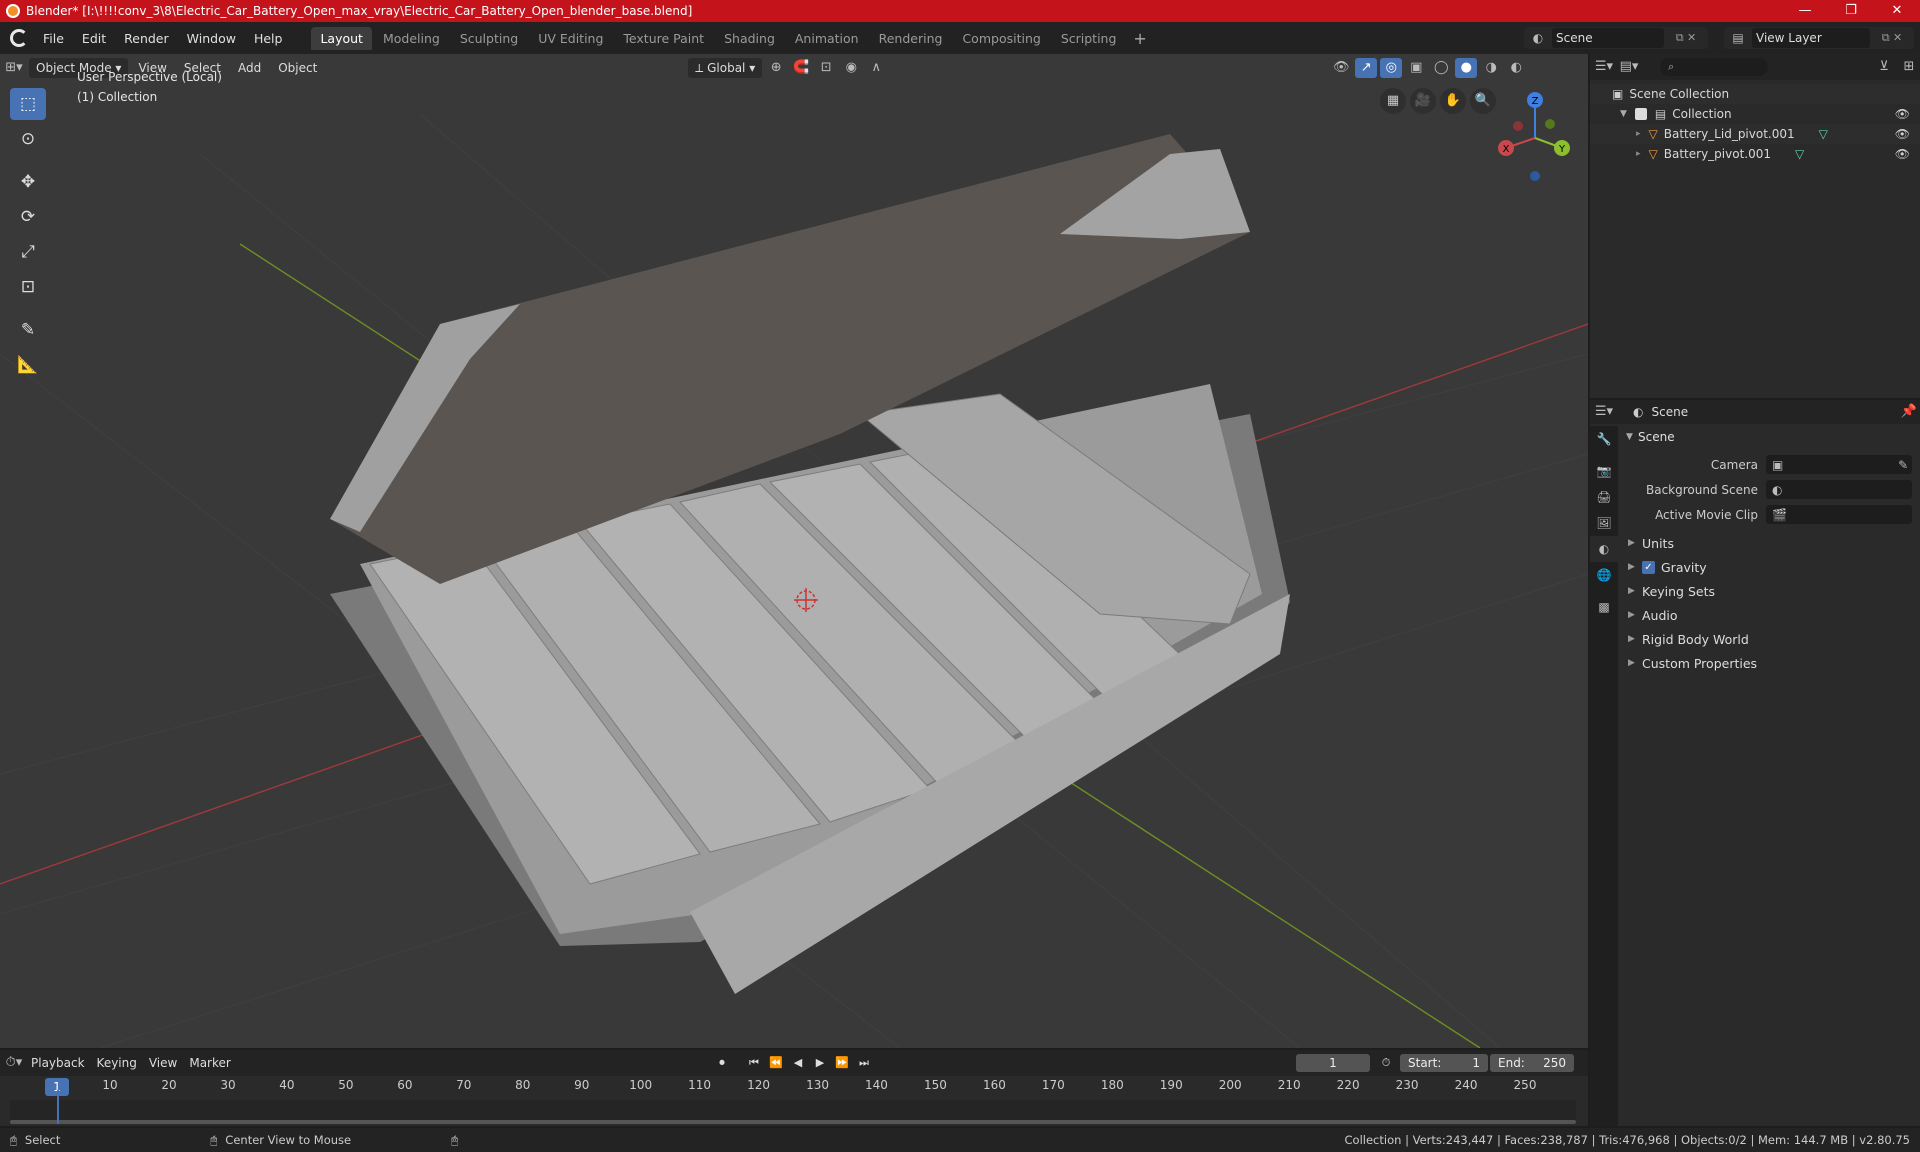 The height and width of the screenshot is (1152, 1920). I want to click on tool-tab-icon: 🔧, so click(1604, 439).